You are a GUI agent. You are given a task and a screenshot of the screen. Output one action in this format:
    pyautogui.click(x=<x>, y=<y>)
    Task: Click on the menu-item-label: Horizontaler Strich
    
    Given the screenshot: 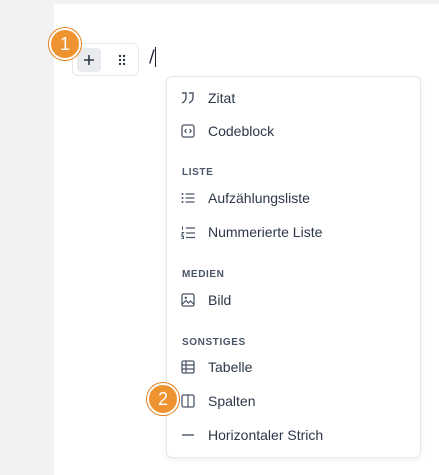 What is the action you would take?
    pyautogui.click(x=266, y=435)
    